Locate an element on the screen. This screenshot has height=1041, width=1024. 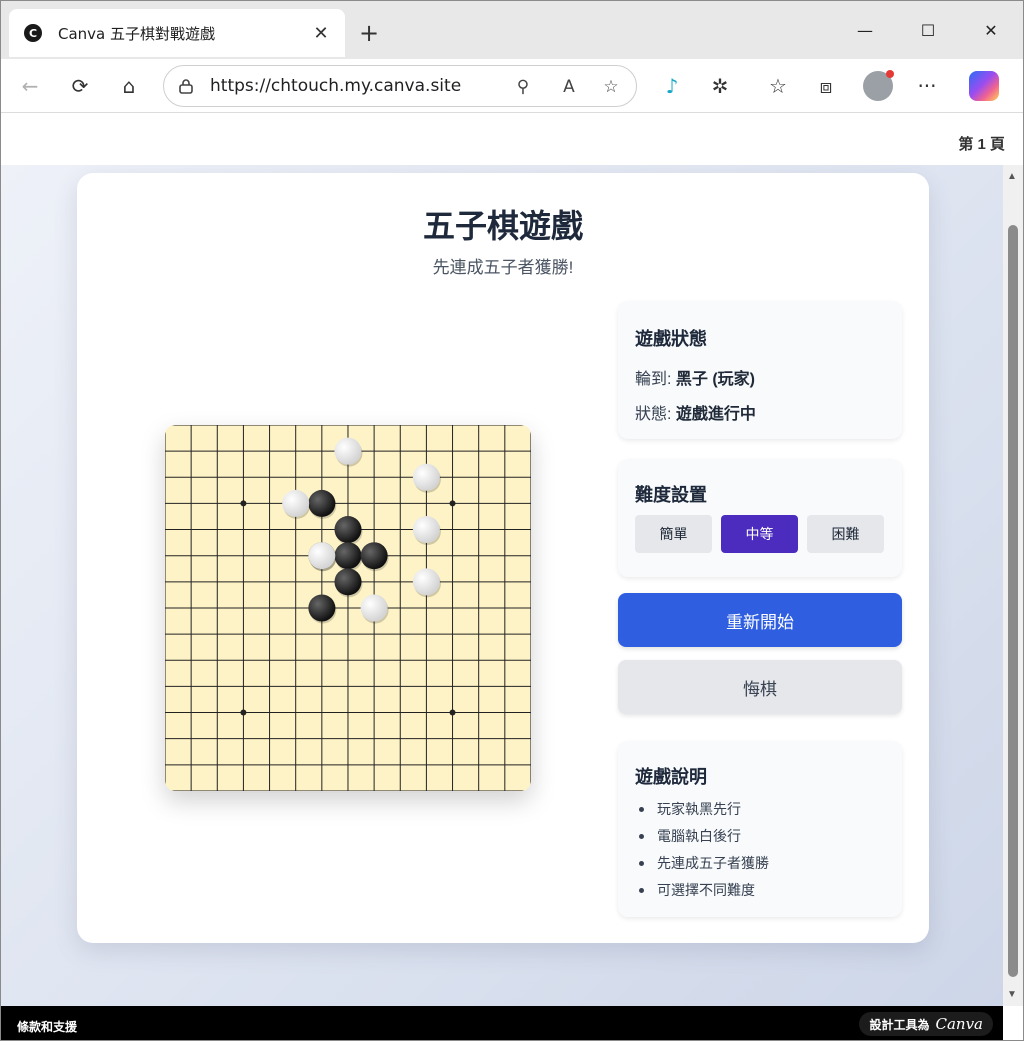
turn-label: 輪到: is located at coordinates (653, 379).